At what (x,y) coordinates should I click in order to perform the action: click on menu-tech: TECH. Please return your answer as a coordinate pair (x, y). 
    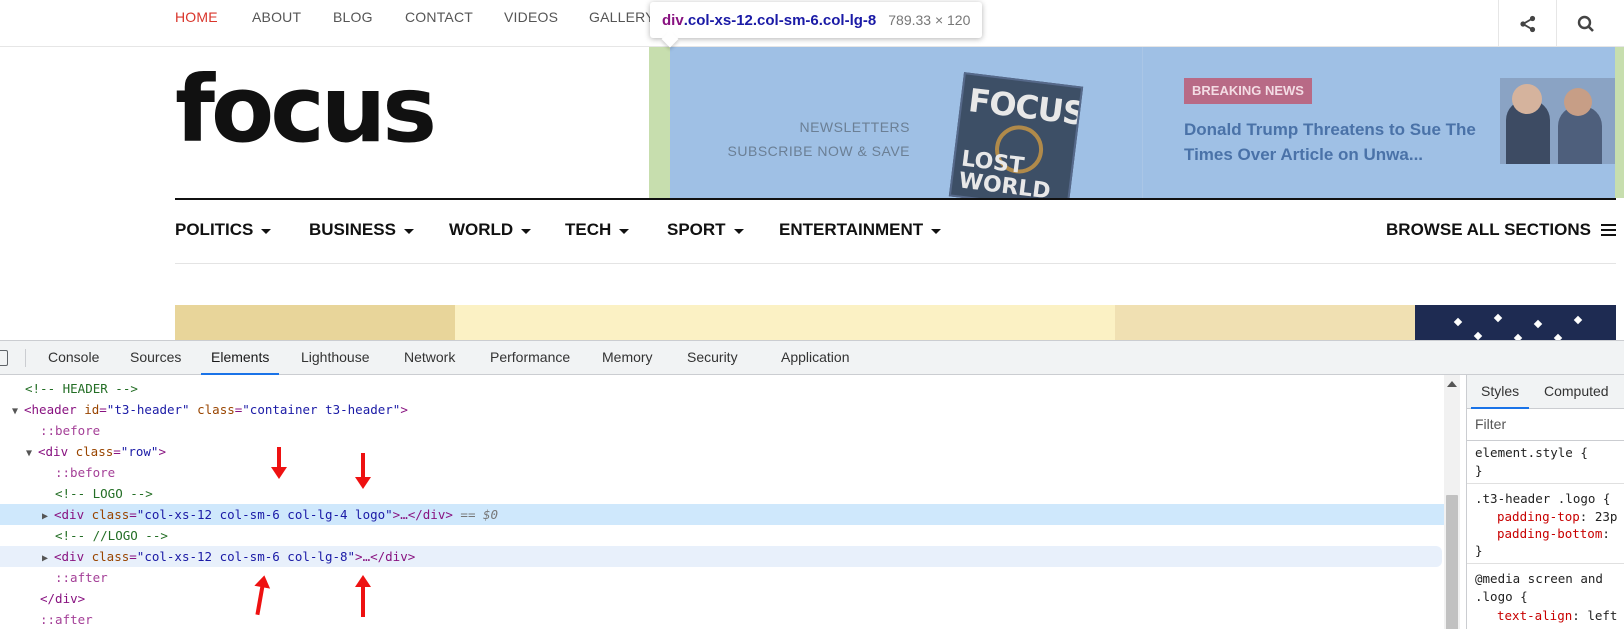
    Looking at the image, I should click on (597, 230).